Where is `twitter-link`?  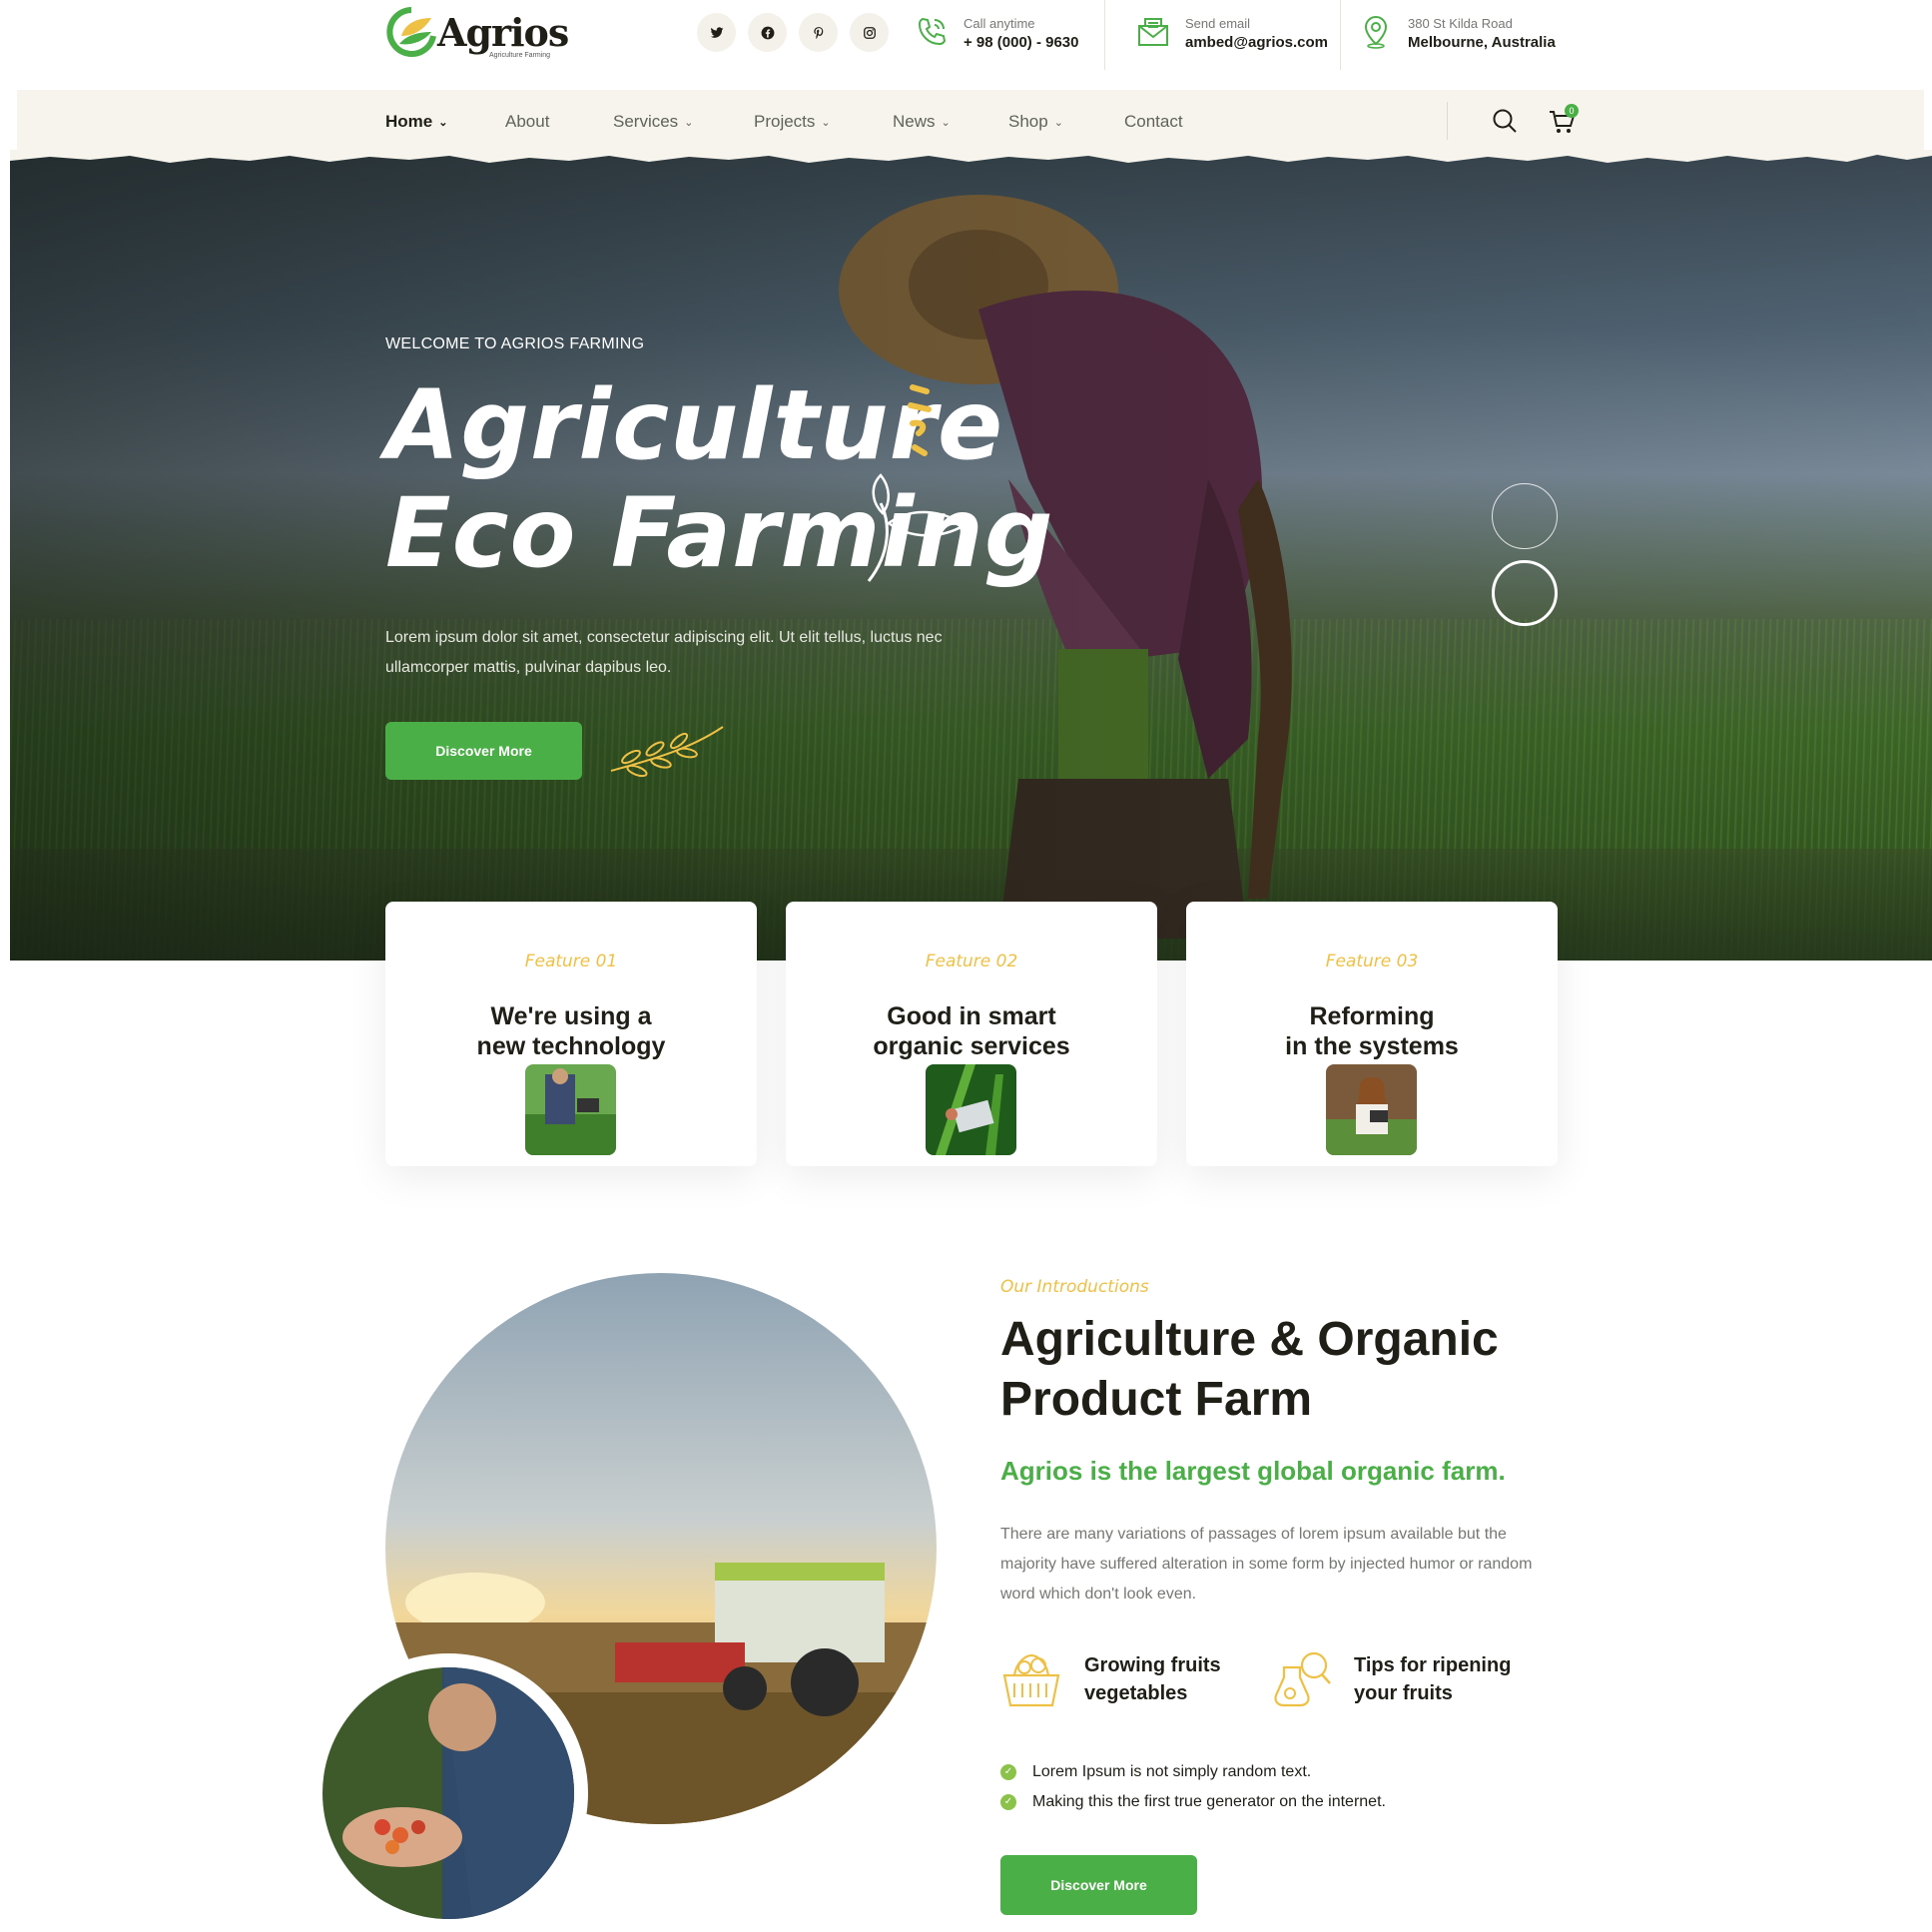
twitter-link is located at coordinates (716, 32).